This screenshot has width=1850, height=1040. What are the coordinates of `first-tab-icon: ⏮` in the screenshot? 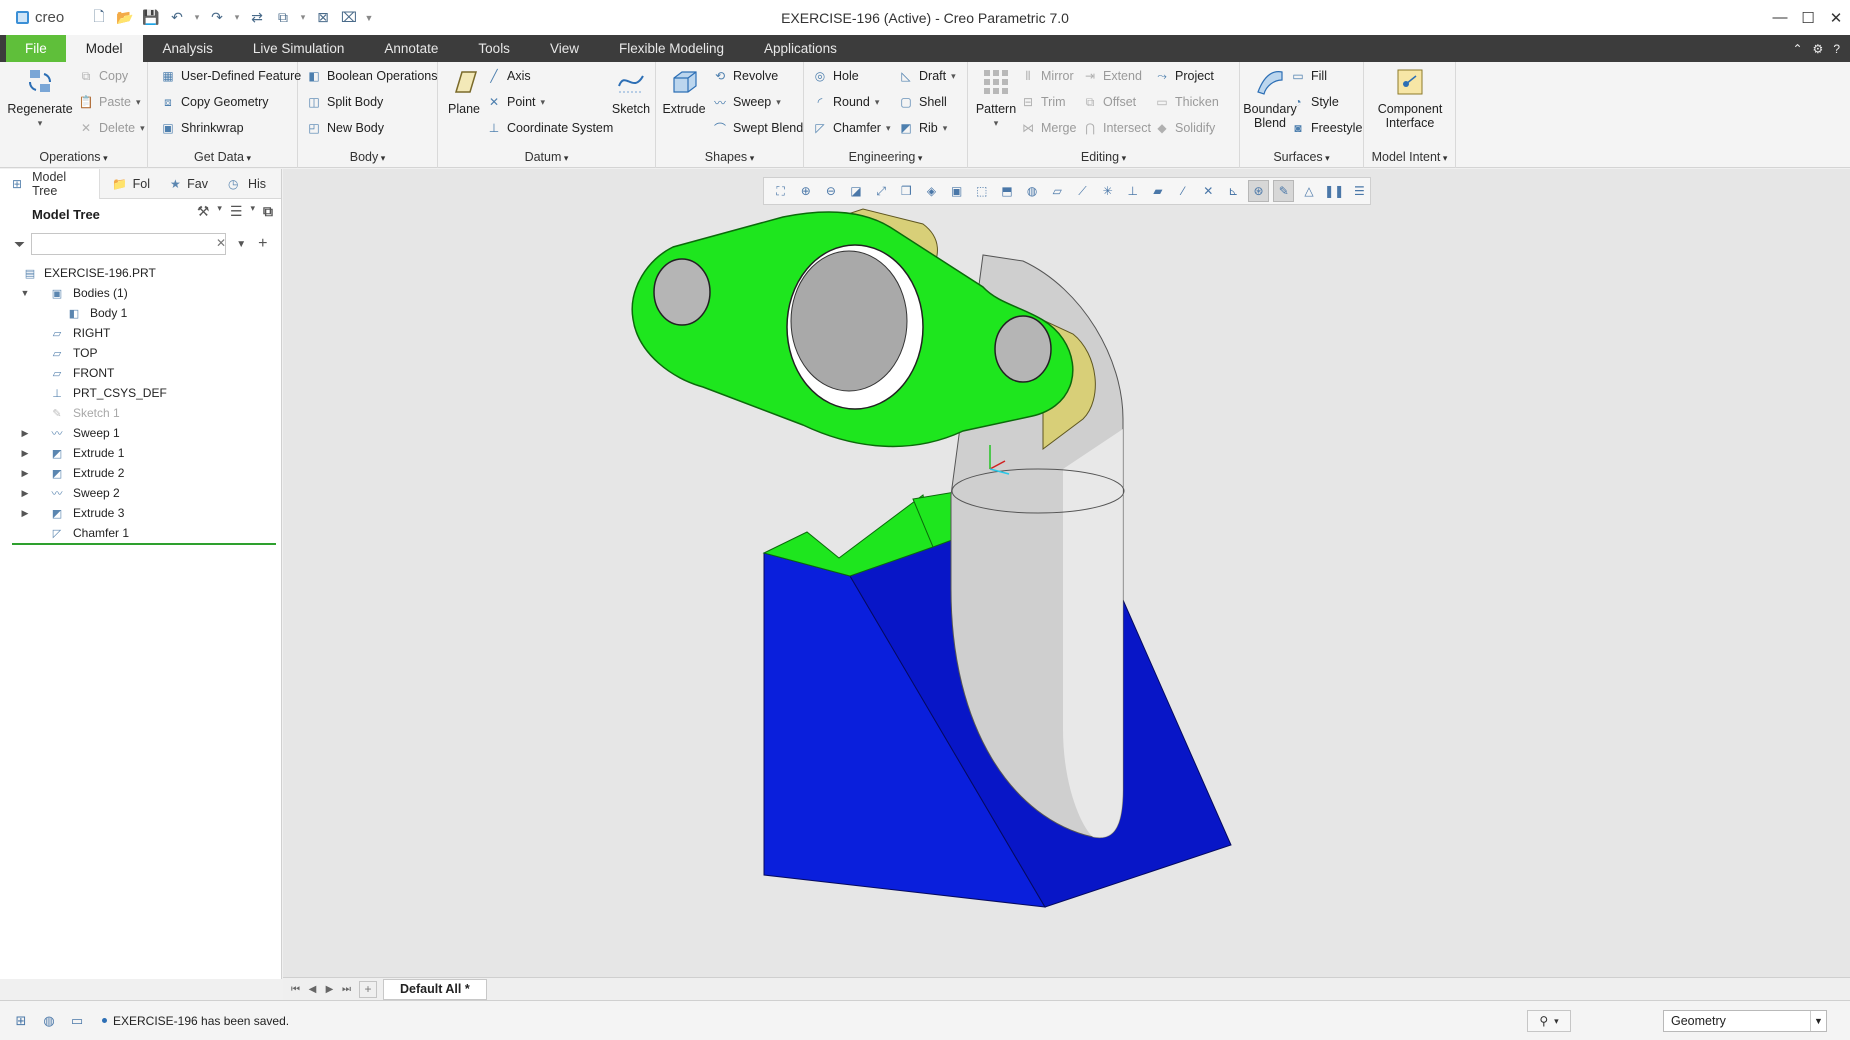 It's located at (295, 989).